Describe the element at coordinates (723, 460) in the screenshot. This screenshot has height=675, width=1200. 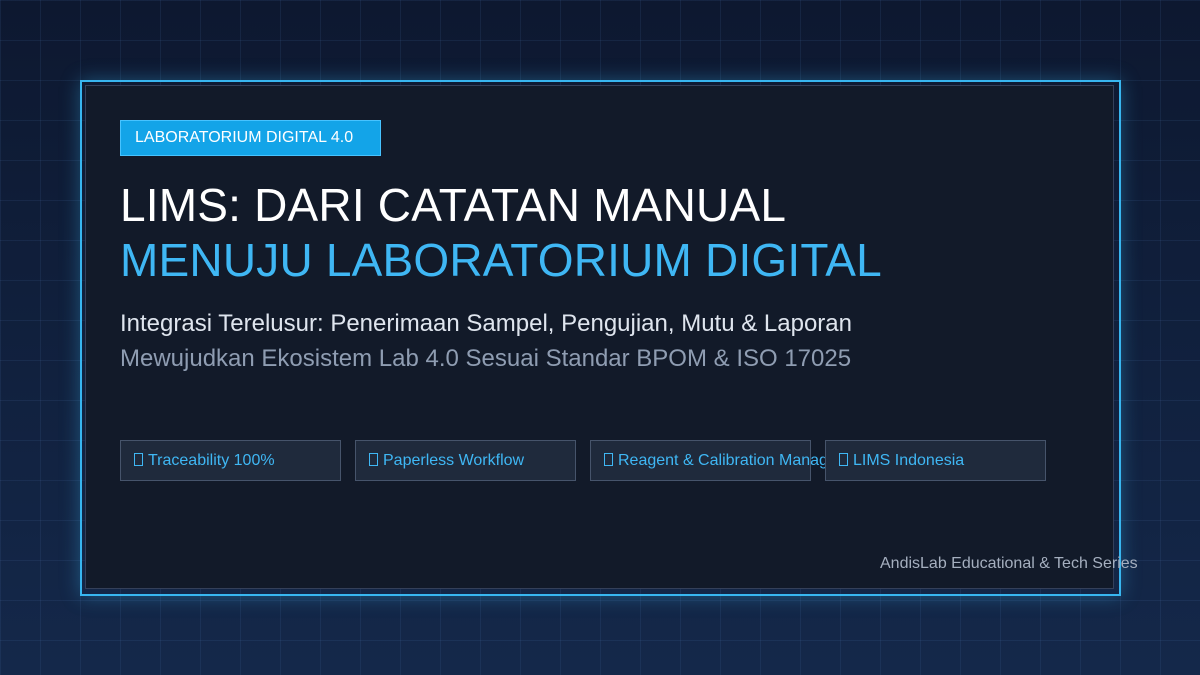
I see `chip-label: Reagent & Calibration Manag` at that location.